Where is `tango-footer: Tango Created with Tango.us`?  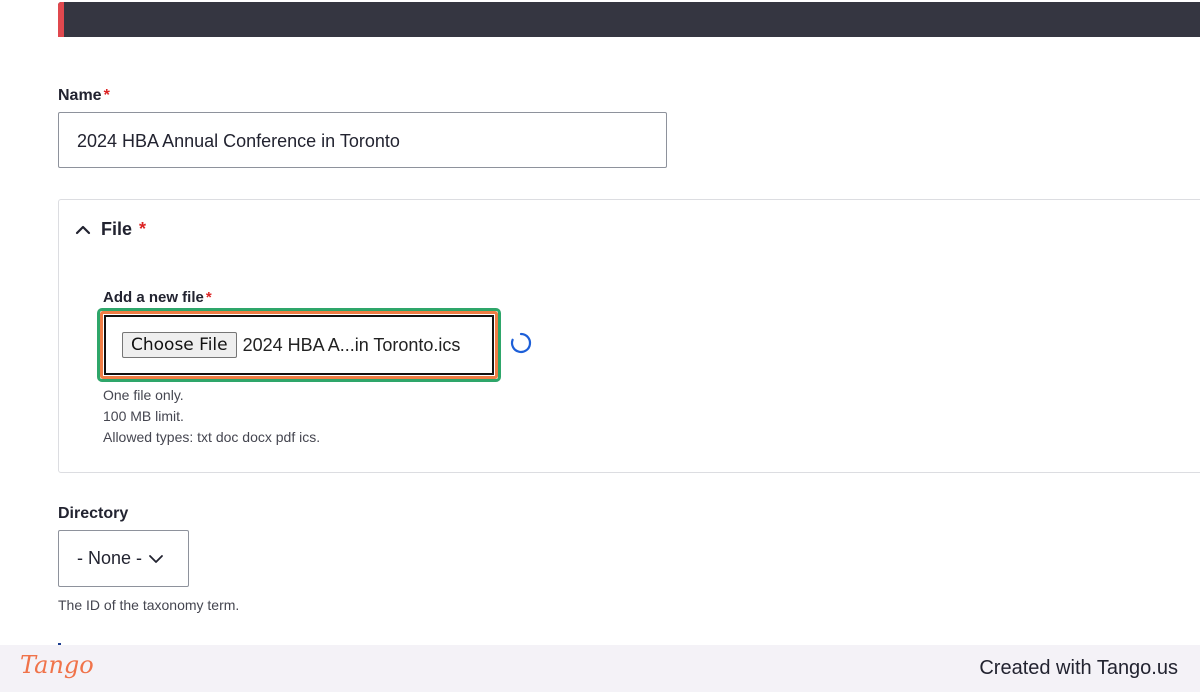 tango-footer: Tango Created with Tango.us is located at coordinates (600, 668).